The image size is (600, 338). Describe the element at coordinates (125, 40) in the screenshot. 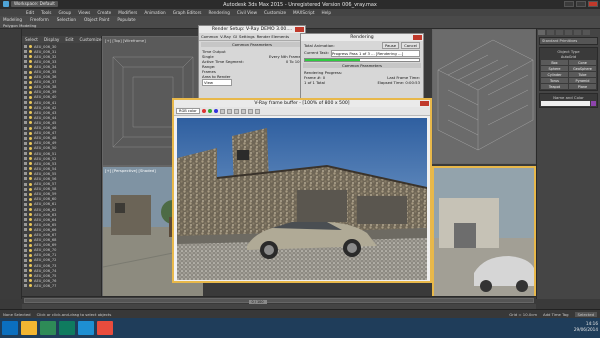

I see `viewport-label: [+] [Top] [Wireframe]` at that location.